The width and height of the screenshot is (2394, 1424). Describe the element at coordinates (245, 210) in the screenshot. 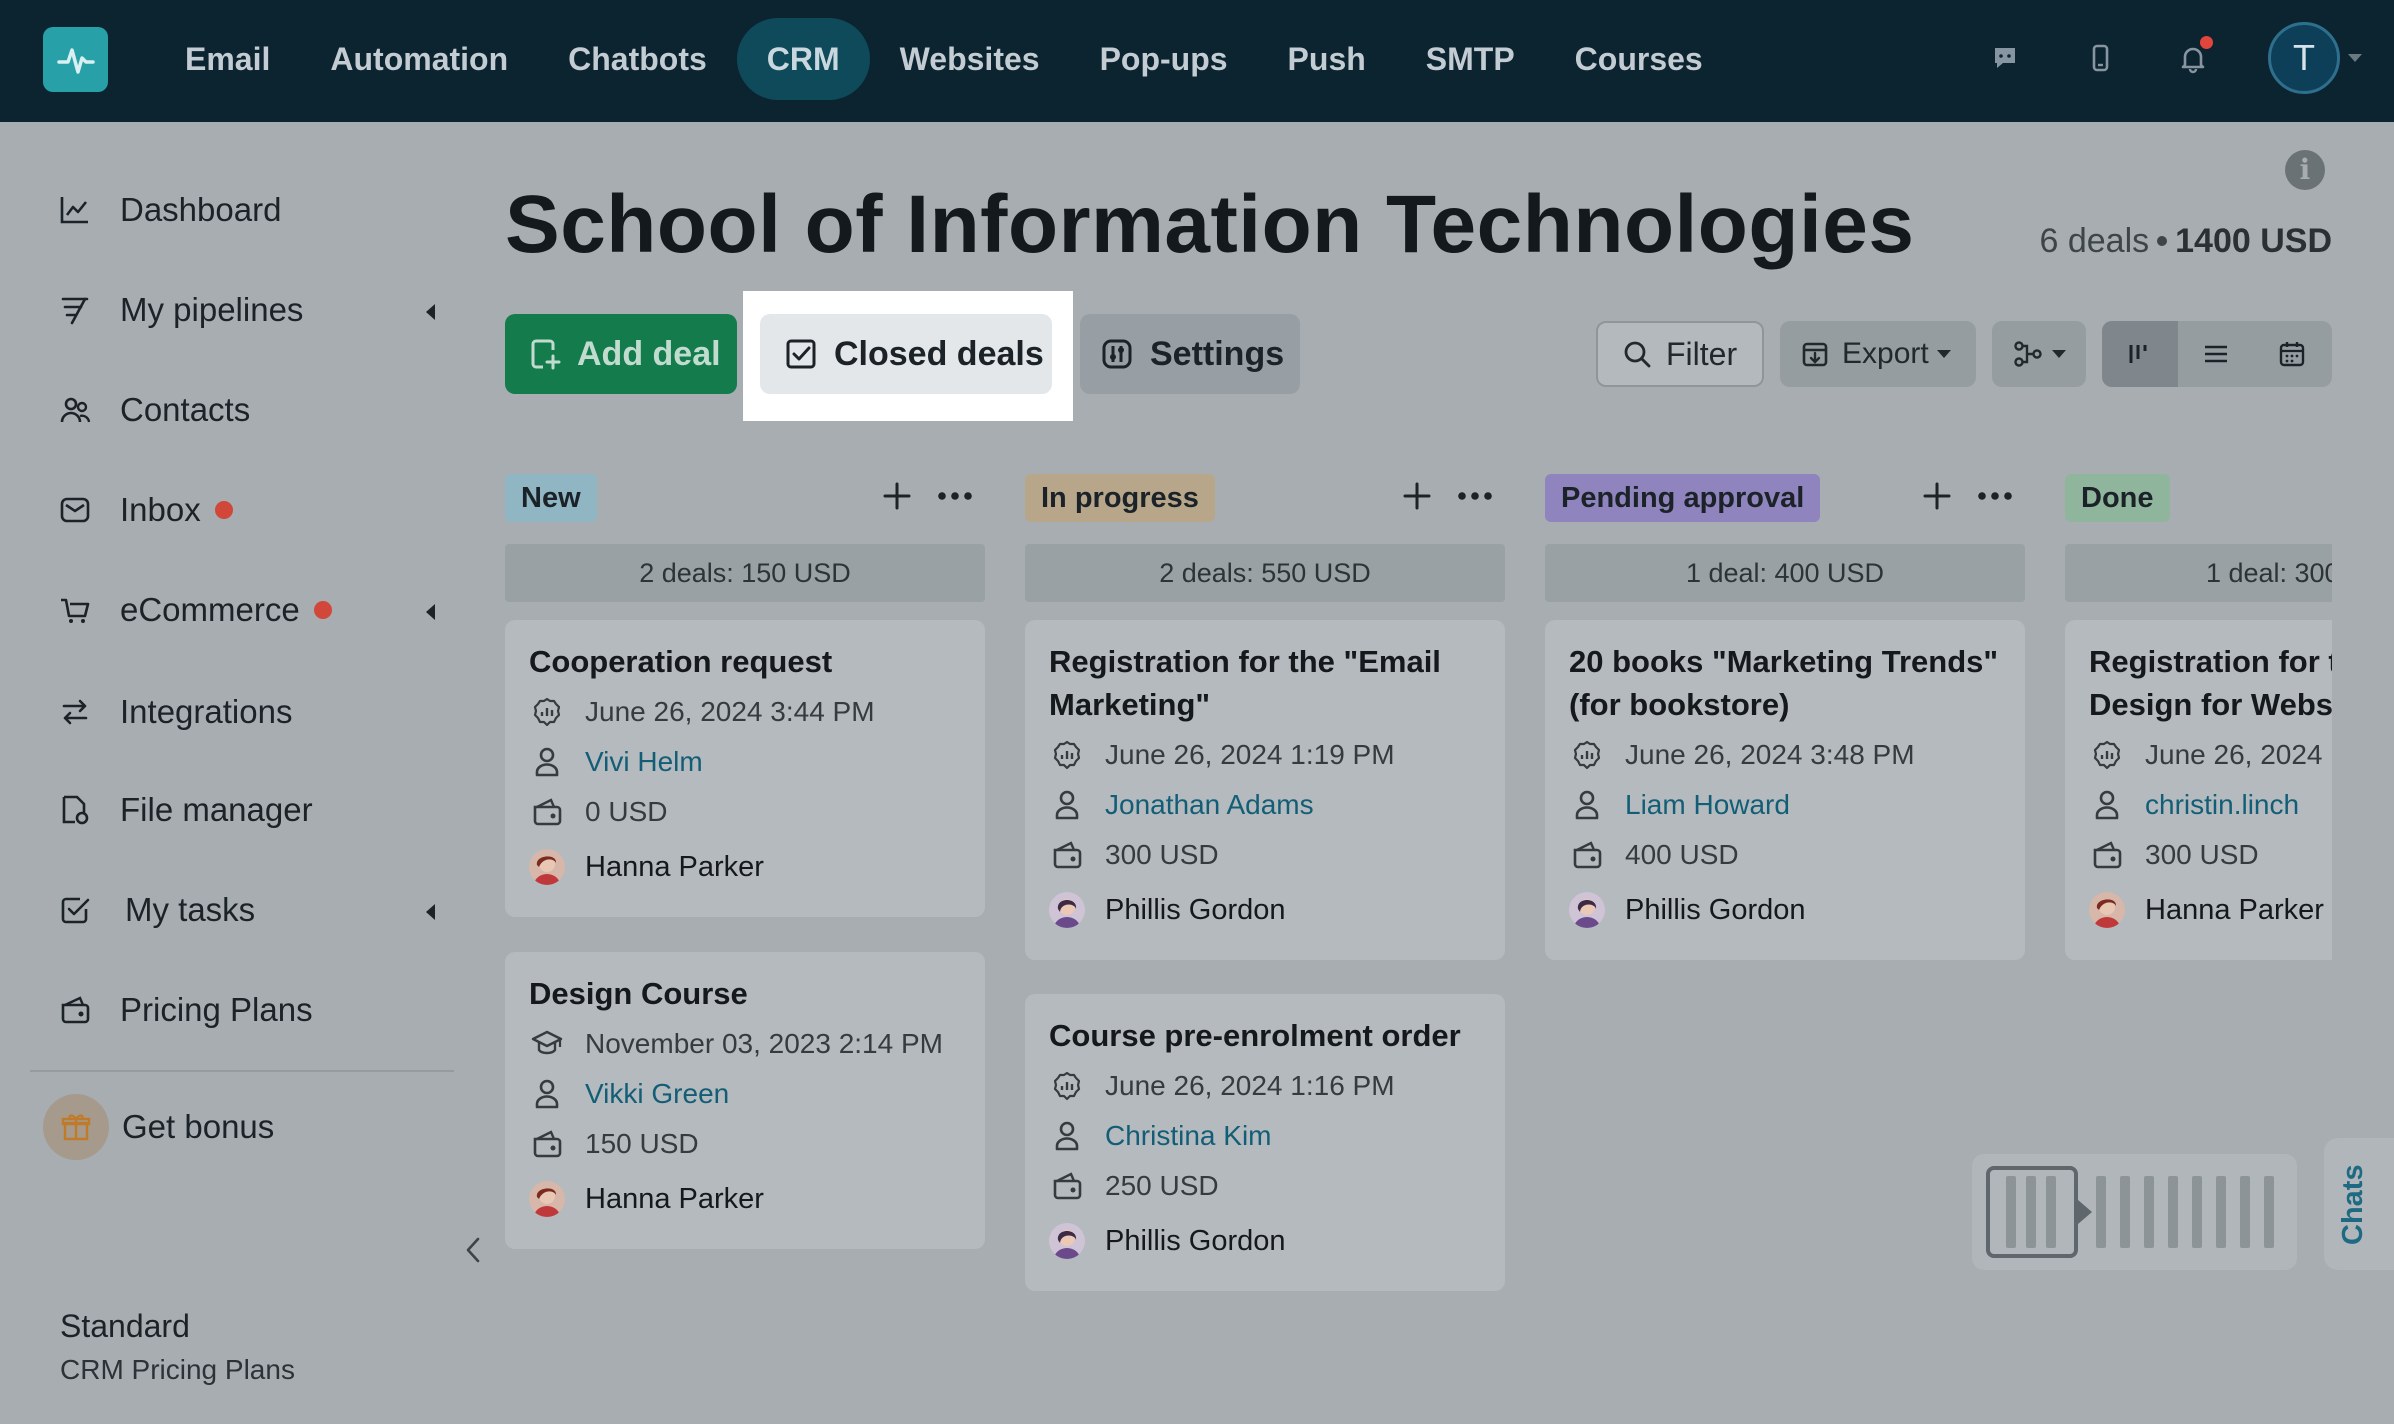

I see `sidebar-item-dashboard: Dashboard` at that location.